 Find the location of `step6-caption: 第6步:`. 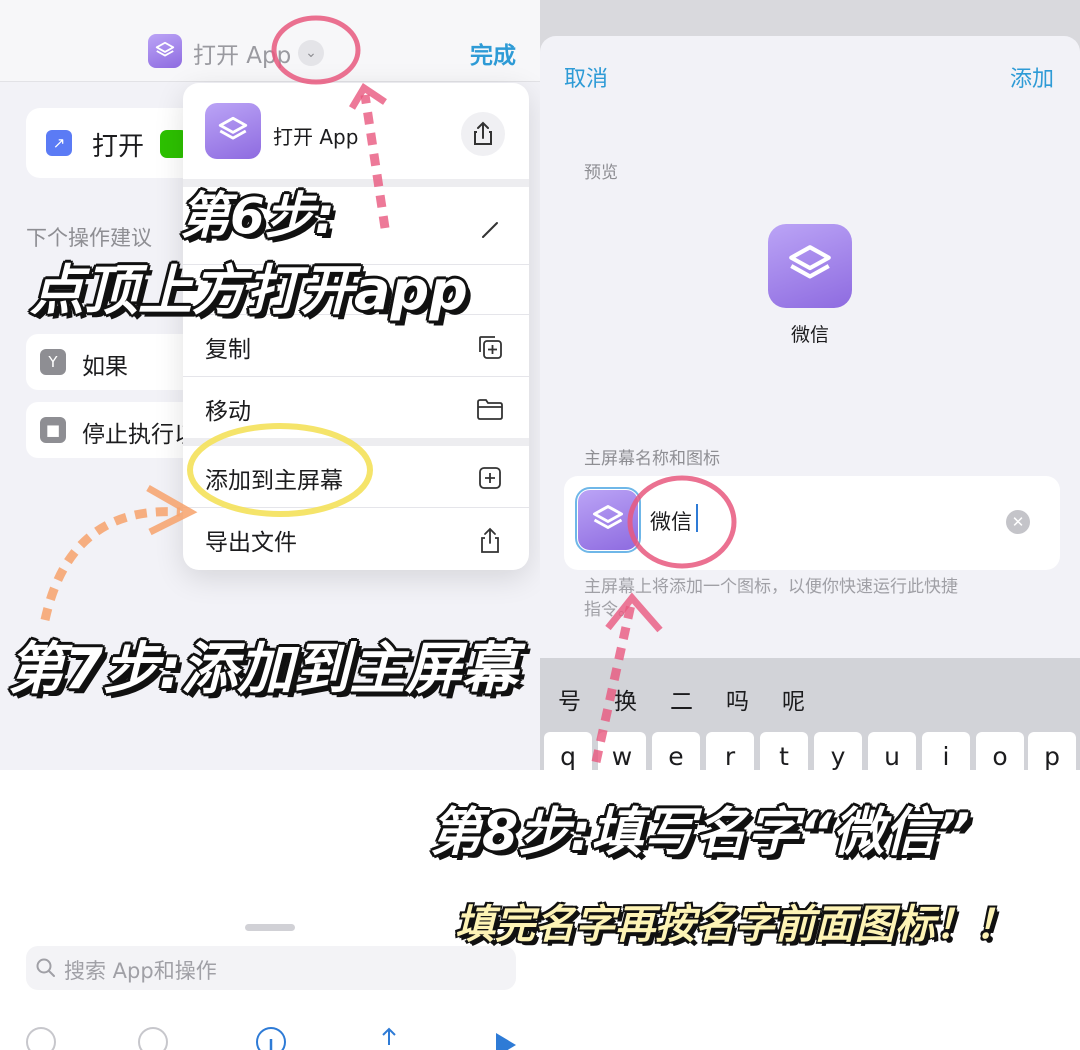

step6-caption: 第6步: is located at coordinates (257, 216).